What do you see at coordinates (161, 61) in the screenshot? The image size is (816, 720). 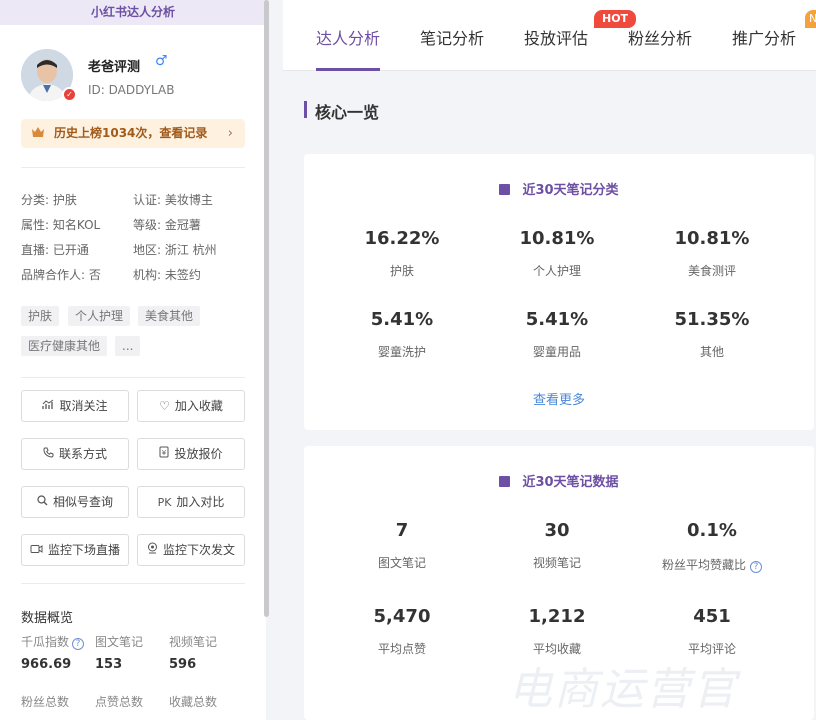 I see `male-icon: ♂` at bounding box center [161, 61].